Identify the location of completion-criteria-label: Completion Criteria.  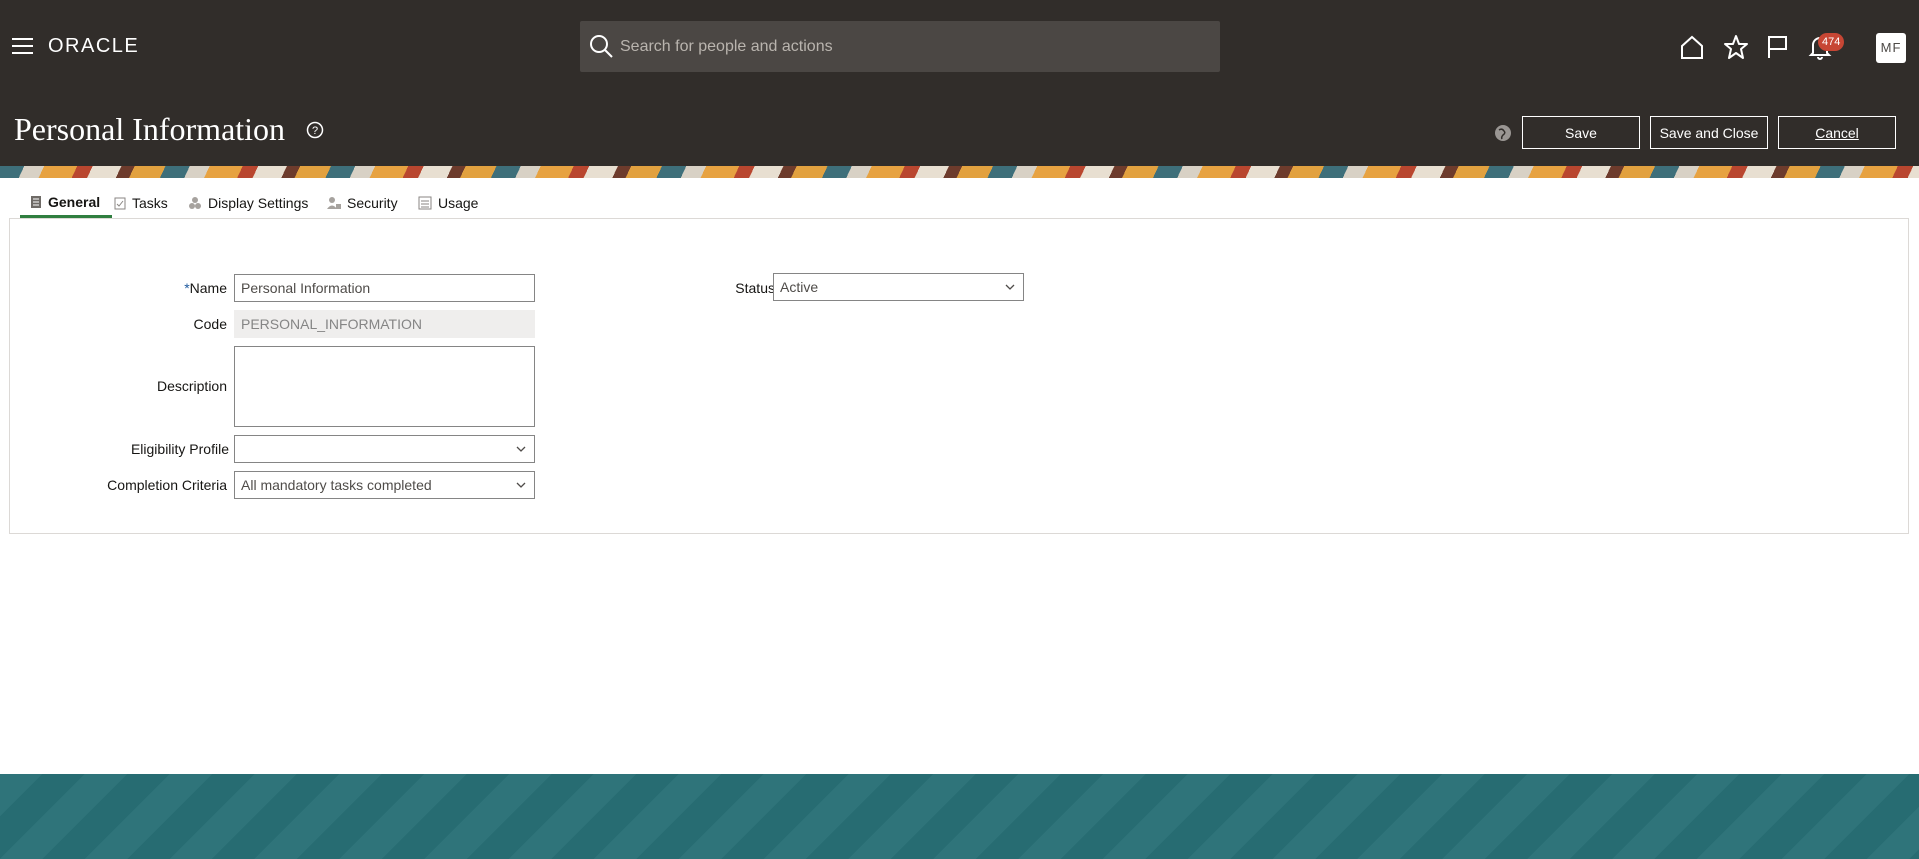
(167, 485).